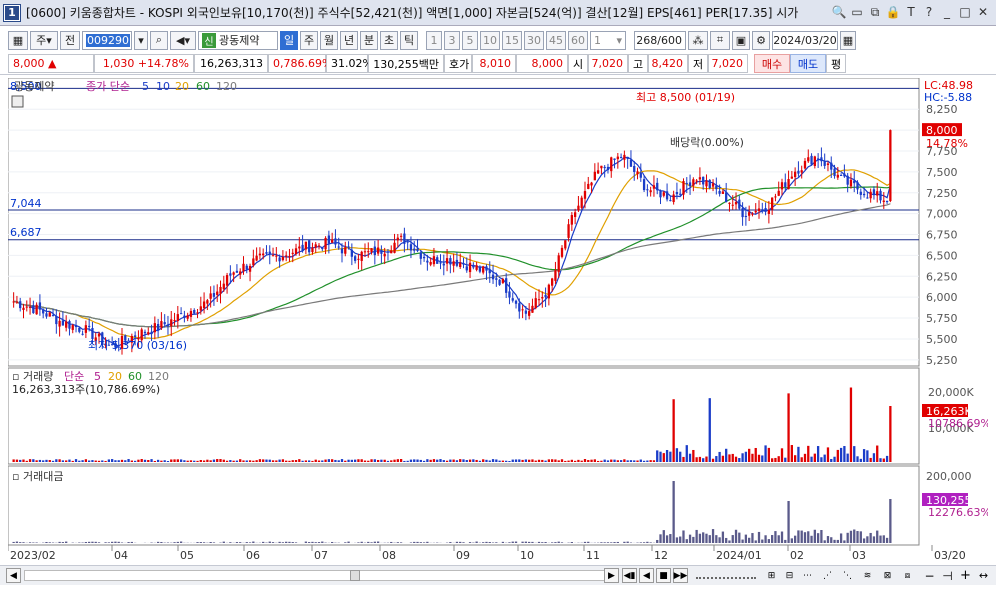  What do you see at coordinates (309, 40) in the screenshot?
I see `period-week: 주` at bounding box center [309, 40].